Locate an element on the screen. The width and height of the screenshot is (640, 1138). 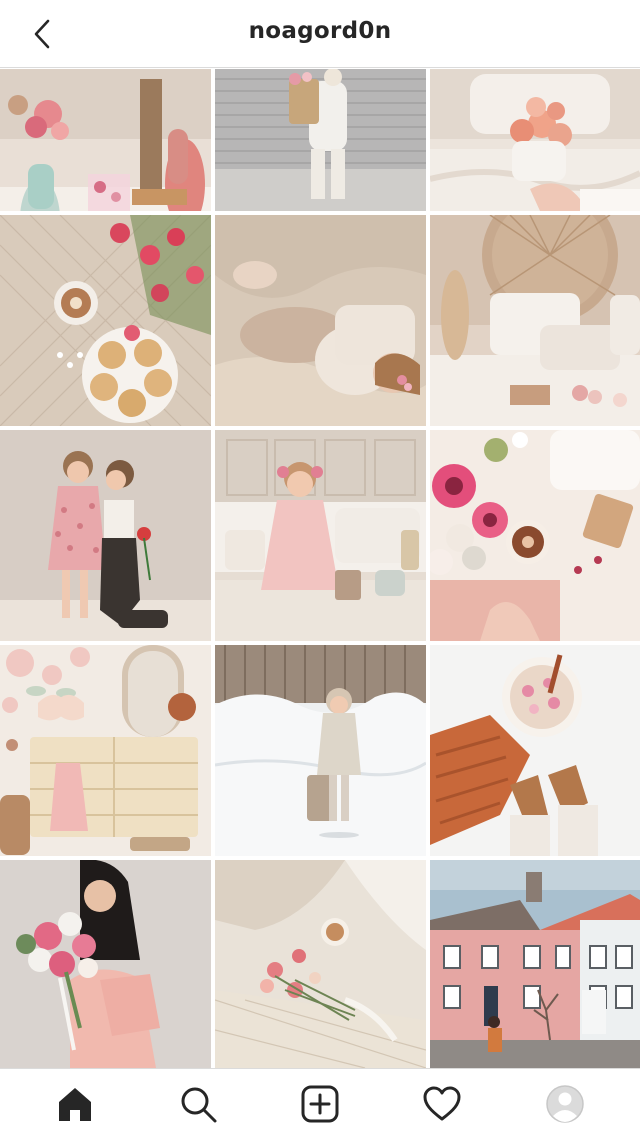
search-icon is located at coordinates (199, 1104).